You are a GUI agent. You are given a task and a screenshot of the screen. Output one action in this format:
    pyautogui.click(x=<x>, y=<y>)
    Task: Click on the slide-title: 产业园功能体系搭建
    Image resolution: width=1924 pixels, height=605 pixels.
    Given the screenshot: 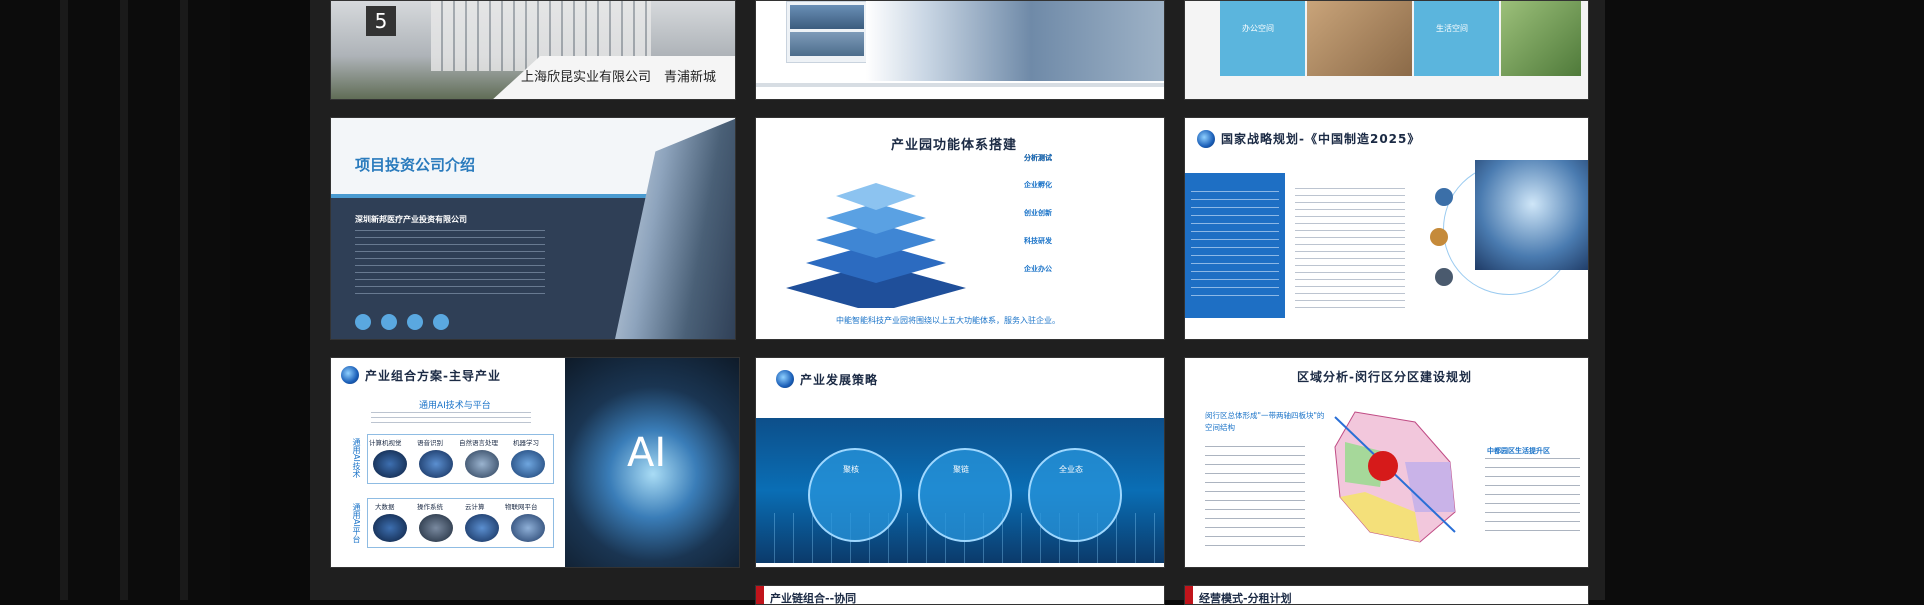 What is the action you would take?
    pyautogui.click(x=954, y=145)
    